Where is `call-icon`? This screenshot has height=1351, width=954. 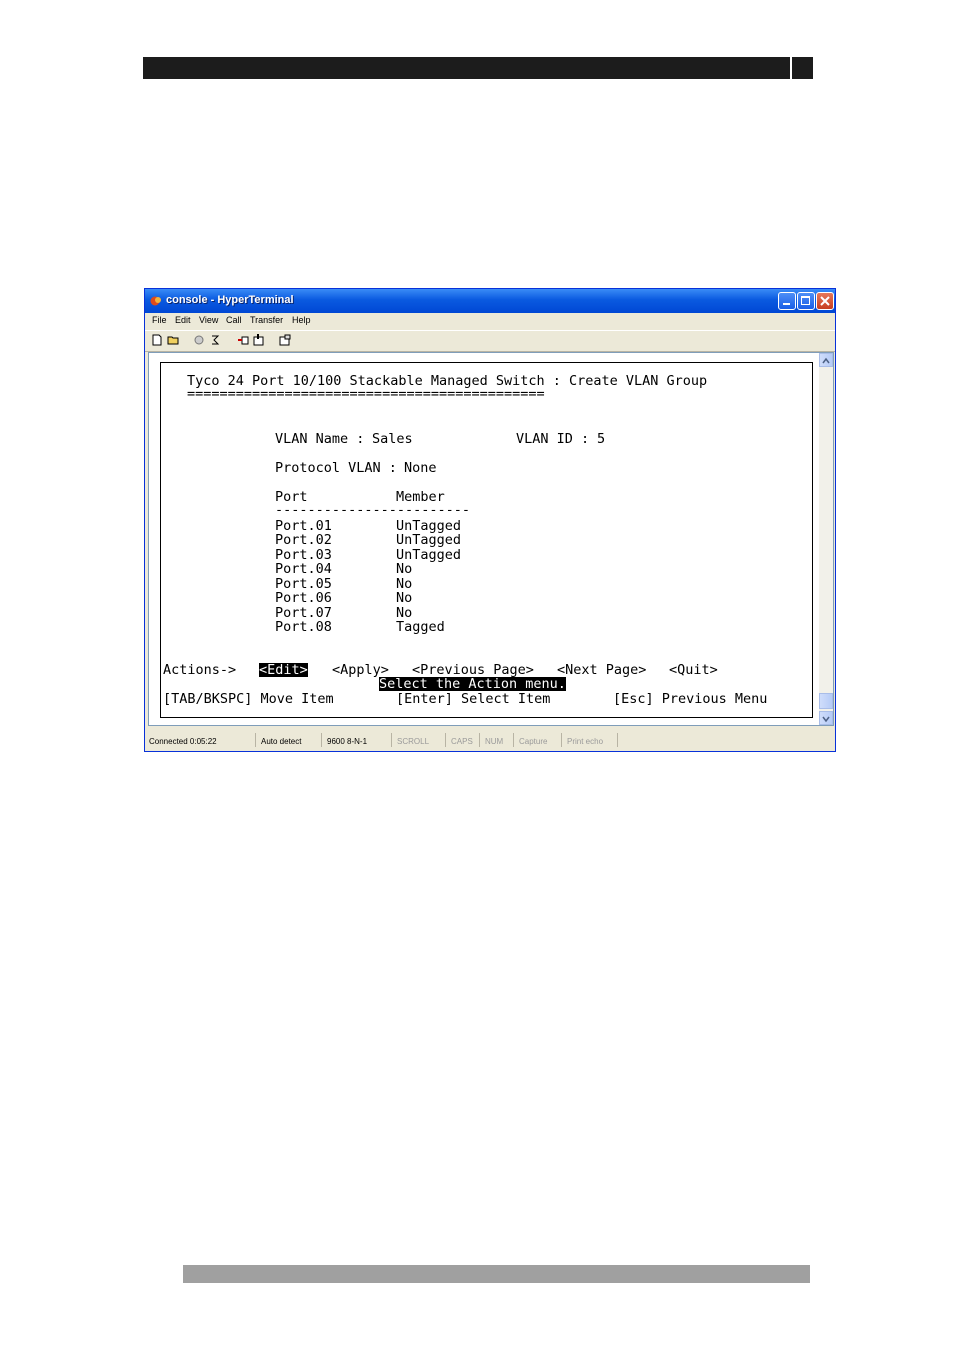 call-icon is located at coordinates (215, 340).